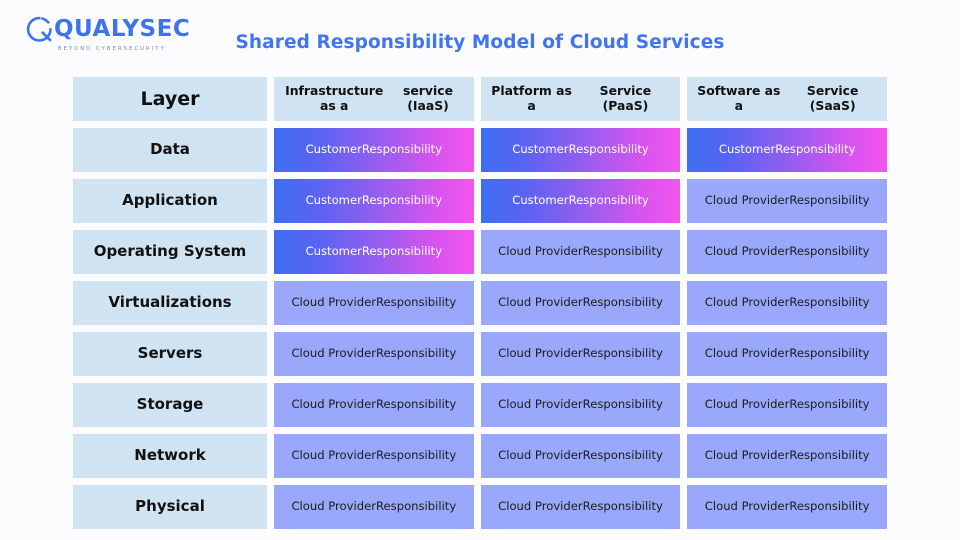 The width and height of the screenshot is (960, 540). Describe the element at coordinates (428, 98) in the screenshot. I see `cell-line-2: service (IaaS)` at that location.